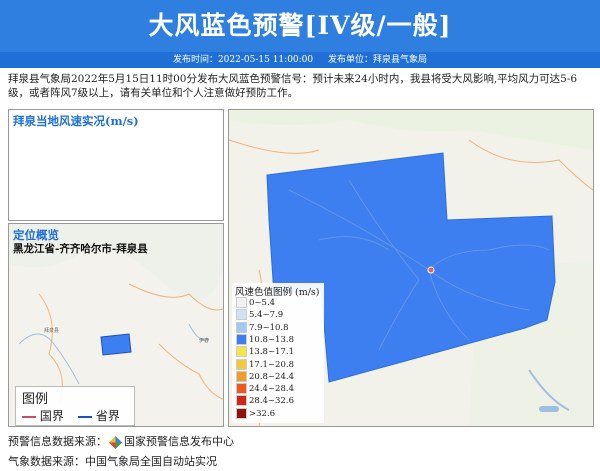 The image size is (600, 471). I want to click on colorbar-item: 10.8~13.8, so click(265, 339).